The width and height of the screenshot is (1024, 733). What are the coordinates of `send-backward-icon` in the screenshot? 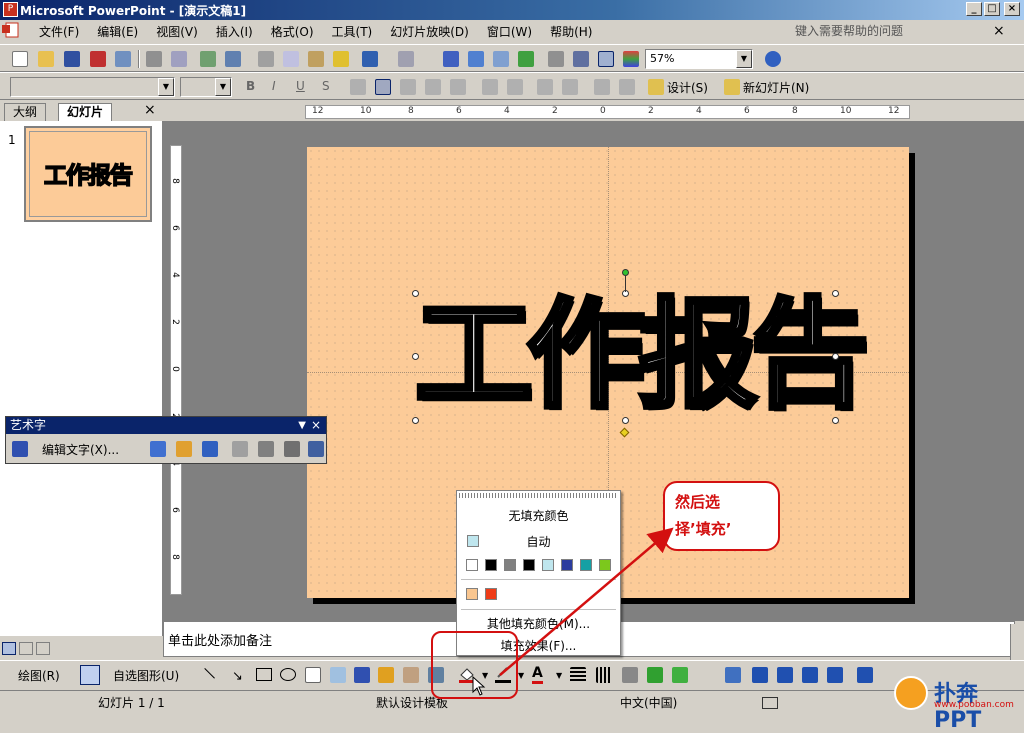 It's located at (785, 675).